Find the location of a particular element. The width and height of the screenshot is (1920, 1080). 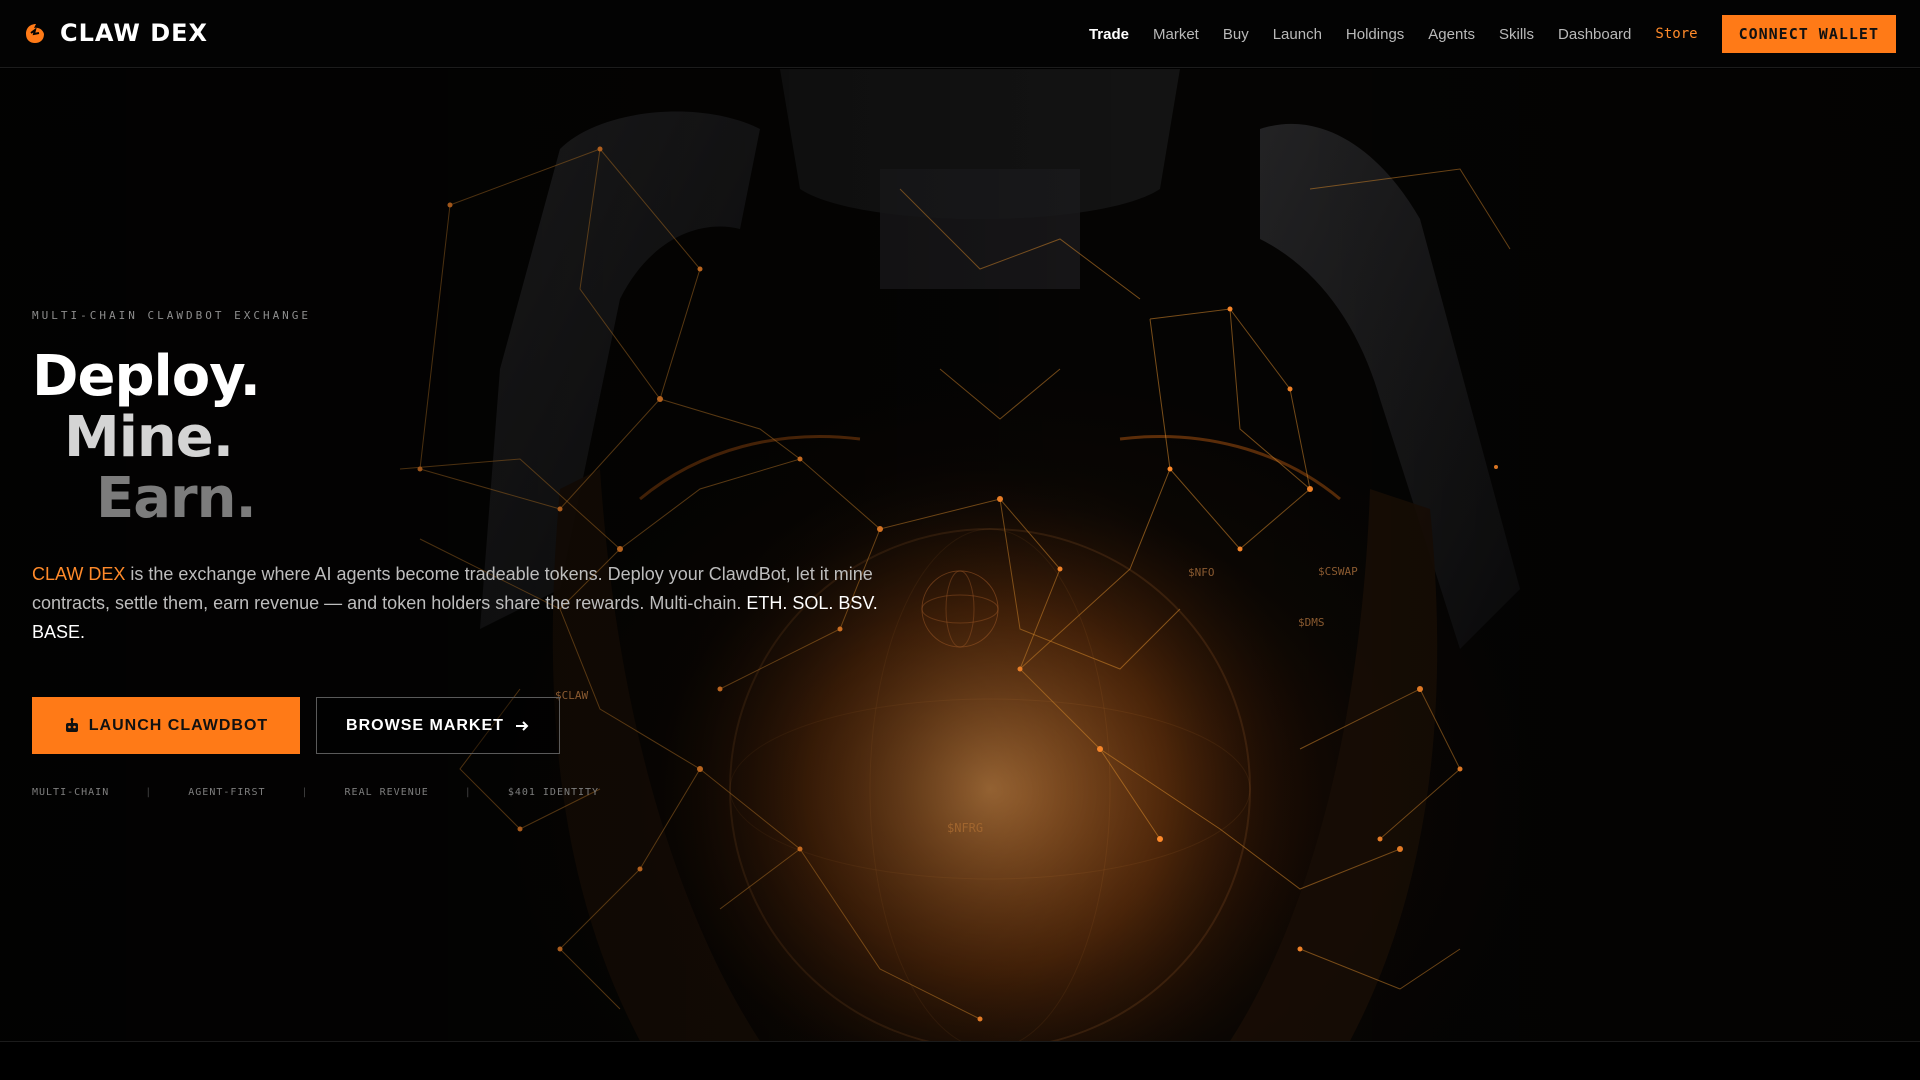

brand: CLAW DEX is located at coordinates (115, 33).